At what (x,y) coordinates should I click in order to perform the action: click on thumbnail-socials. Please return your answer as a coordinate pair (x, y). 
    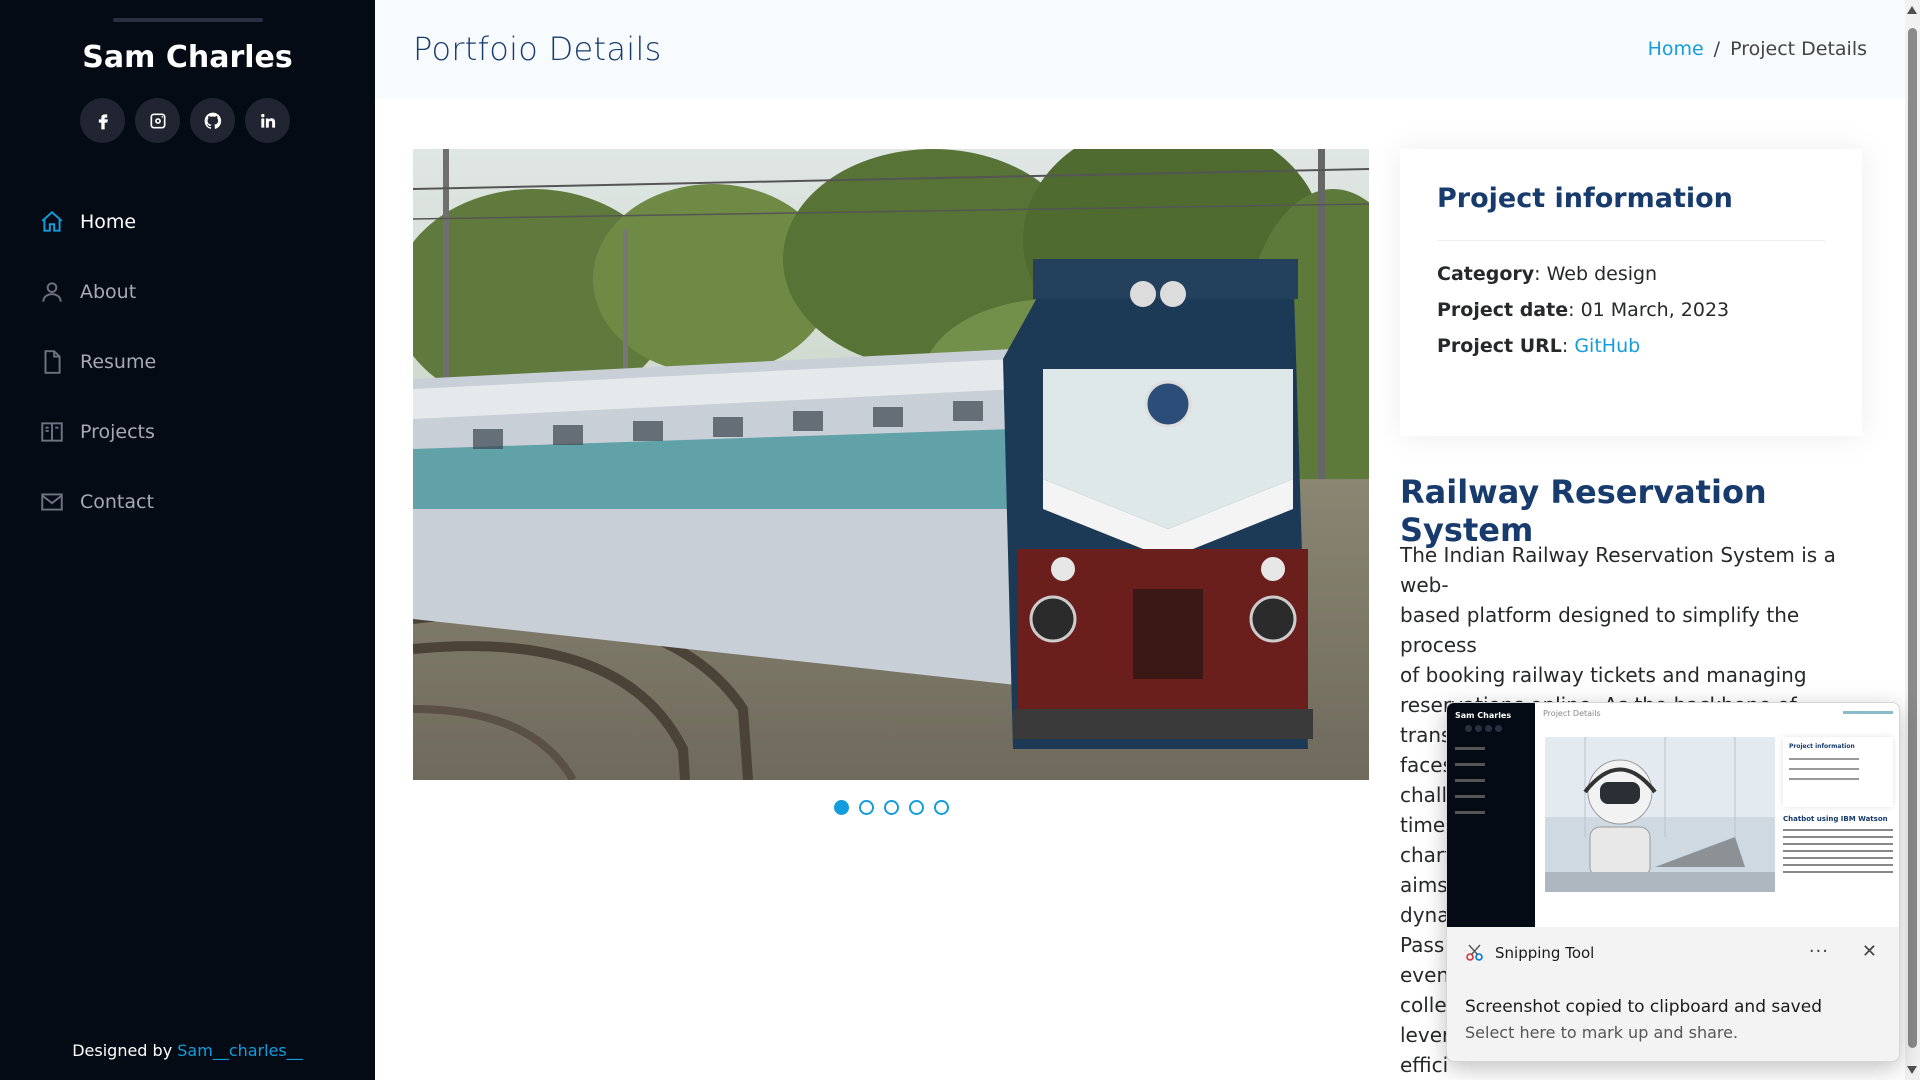
    Looking at the image, I should click on (1483, 728).